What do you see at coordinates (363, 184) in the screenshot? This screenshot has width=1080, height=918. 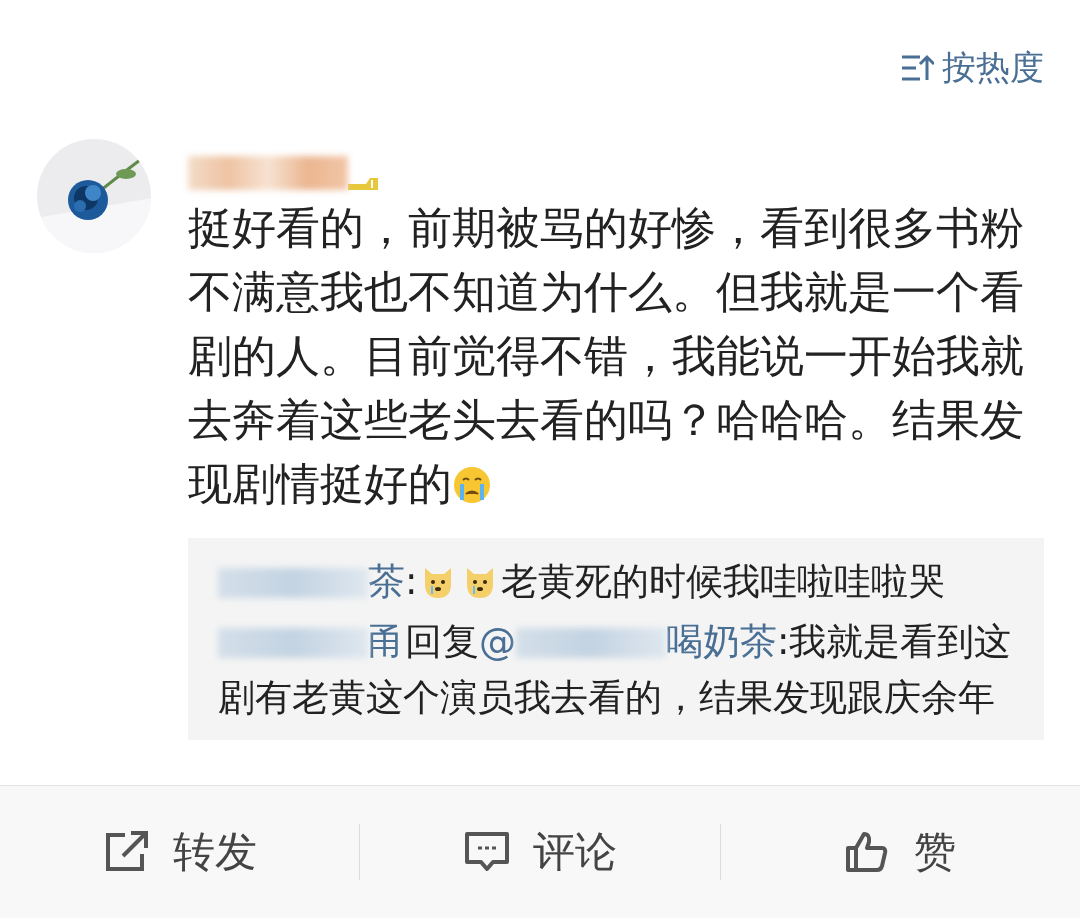 I see `level-badge-icon` at bounding box center [363, 184].